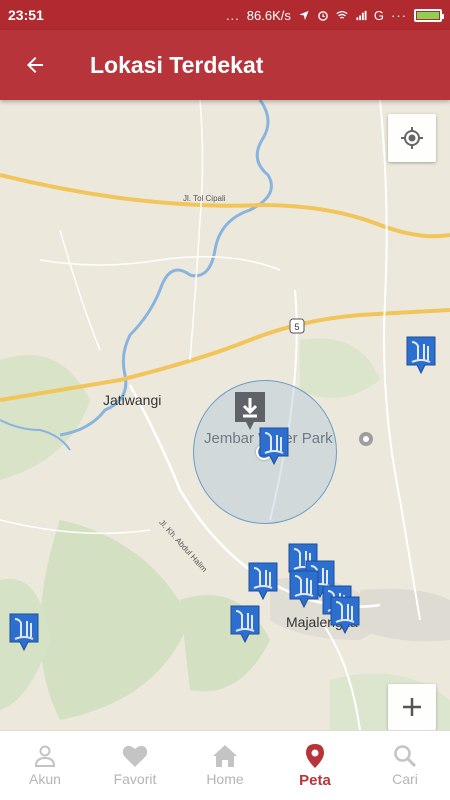 The width and height of the screenshot is (450, 800). I want to click on nav-label: Cari, so click(405, 779).